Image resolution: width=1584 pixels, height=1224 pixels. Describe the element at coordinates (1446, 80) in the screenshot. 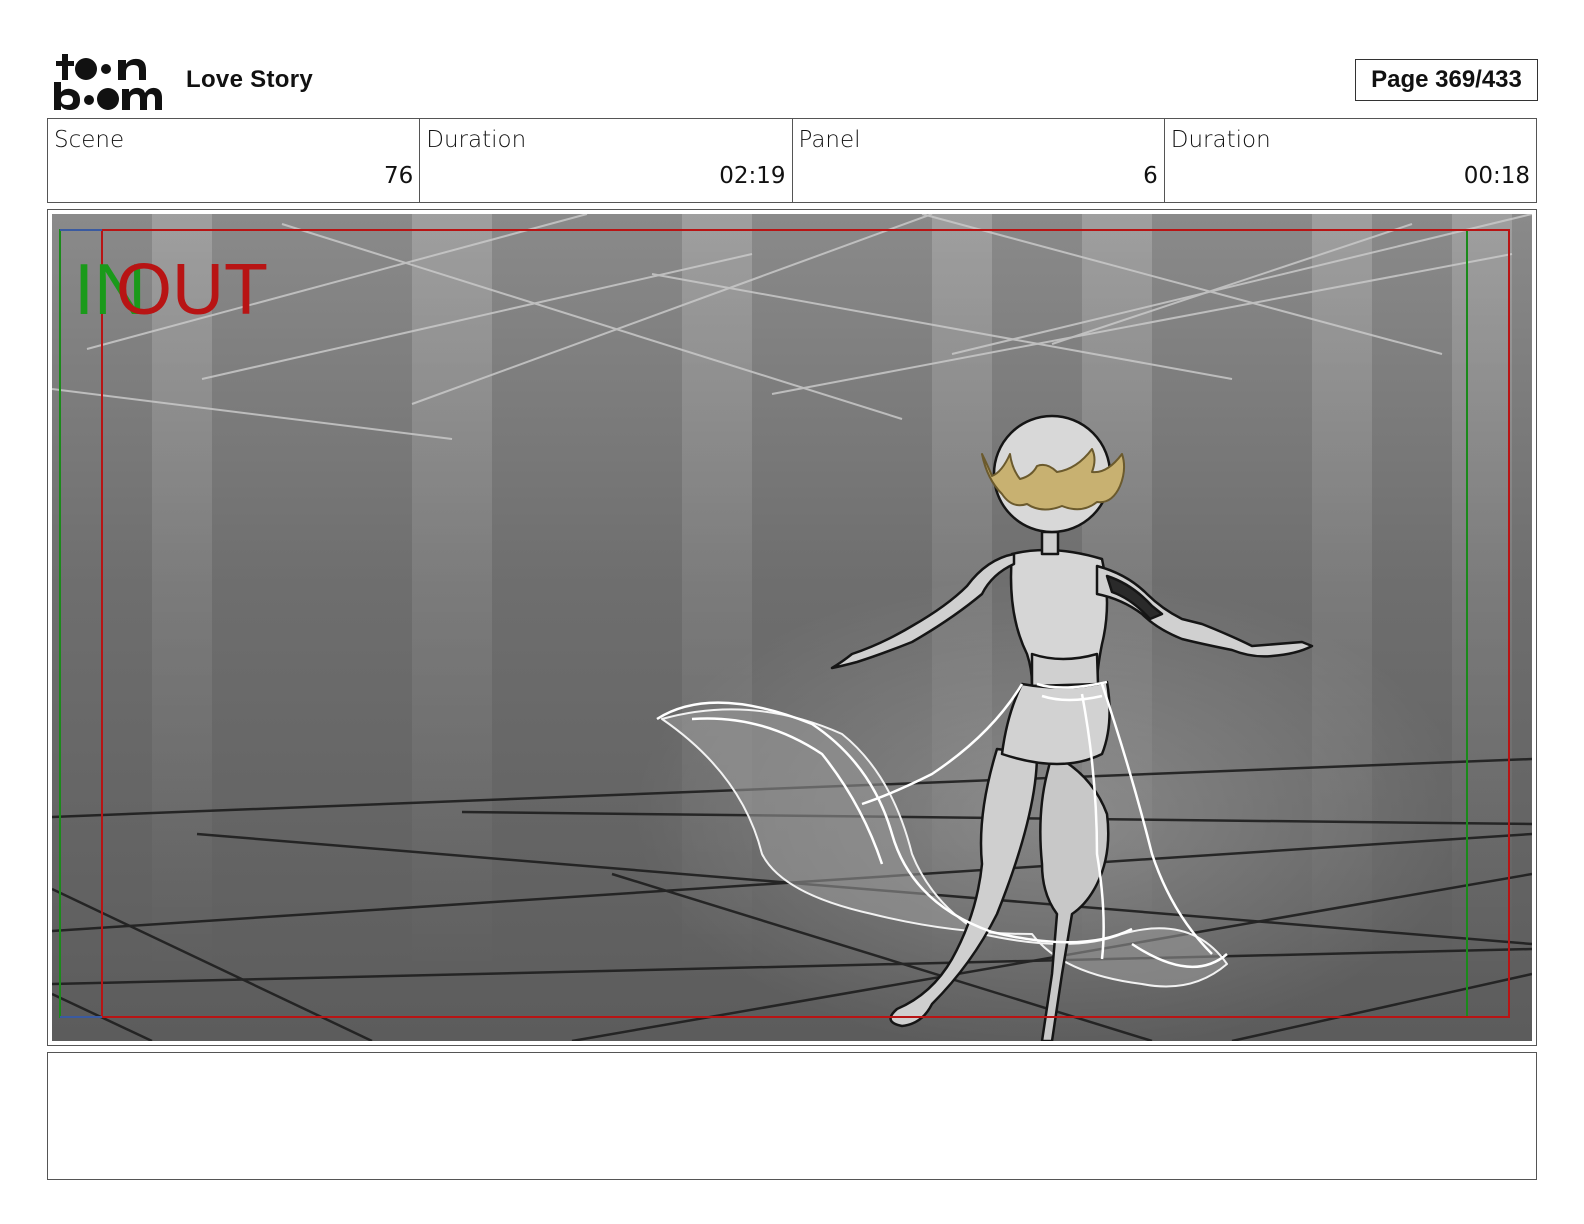

I see `page-number: Page 369/433` at that location.